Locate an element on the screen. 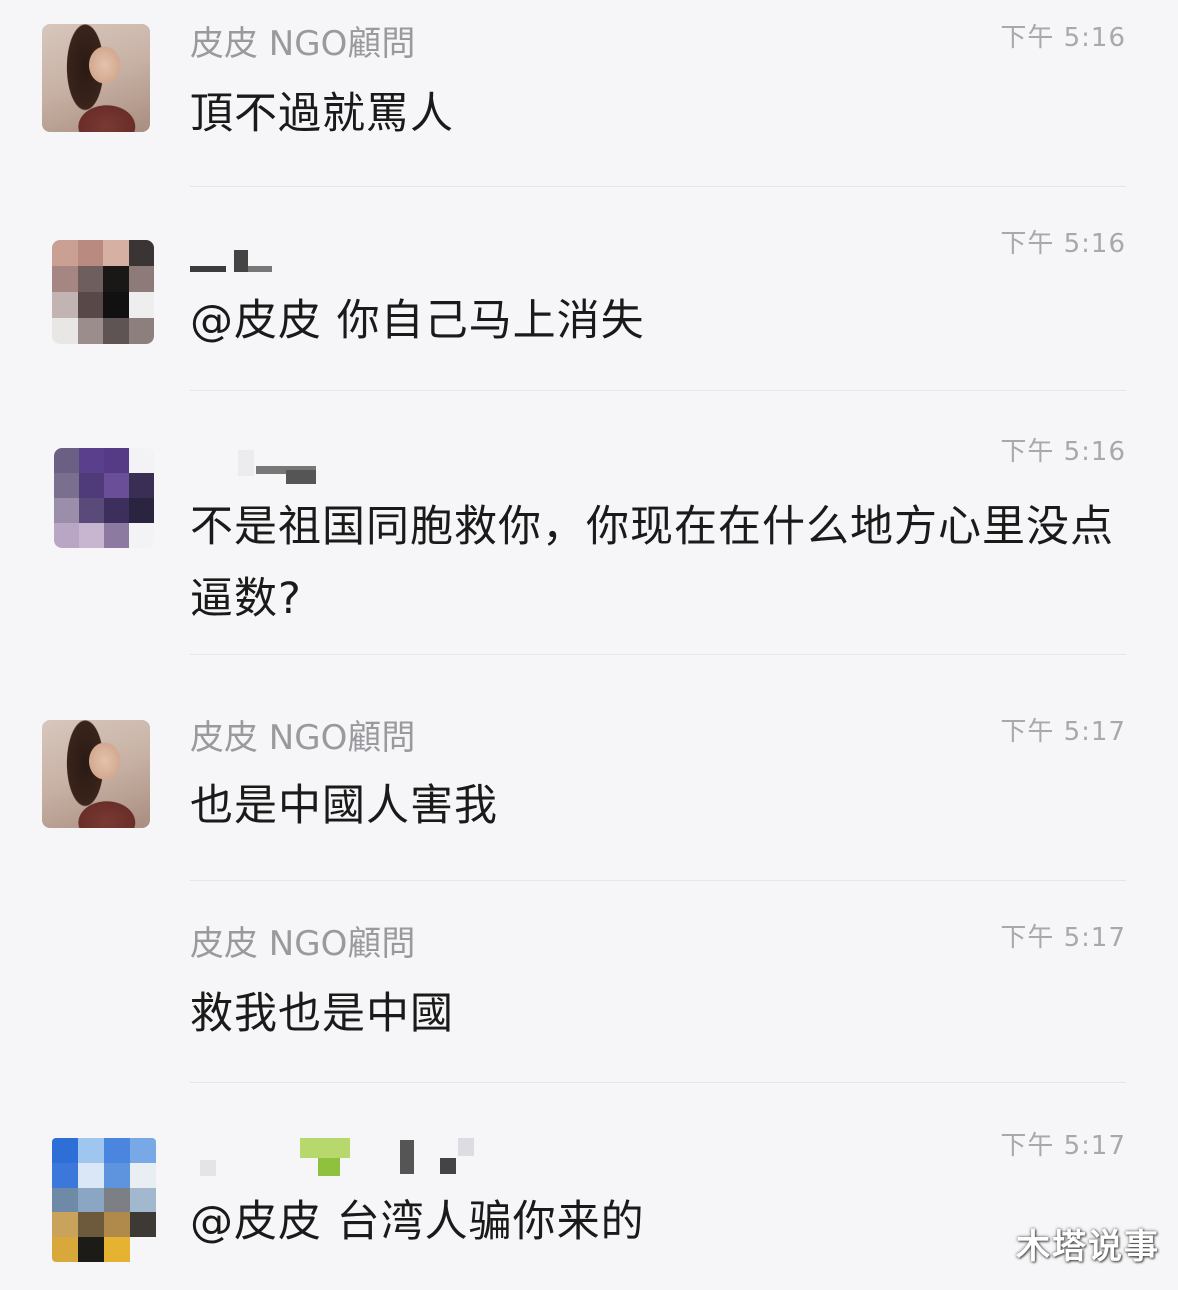  message-text: 頂不過就罵人 is located at coordinates (322, 114).